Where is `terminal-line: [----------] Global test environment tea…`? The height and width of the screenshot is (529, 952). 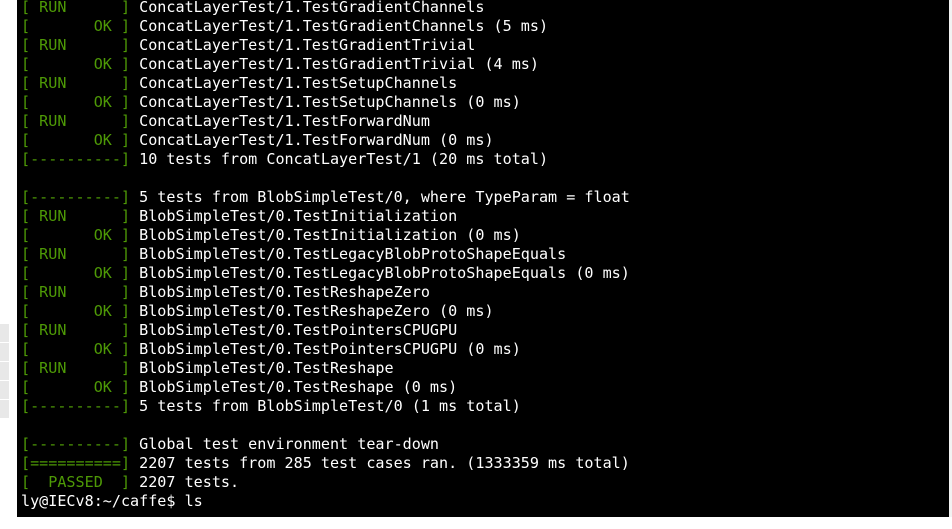 terminal-line: [----------] Global test environment tea… is located at coordinates (230, 444).